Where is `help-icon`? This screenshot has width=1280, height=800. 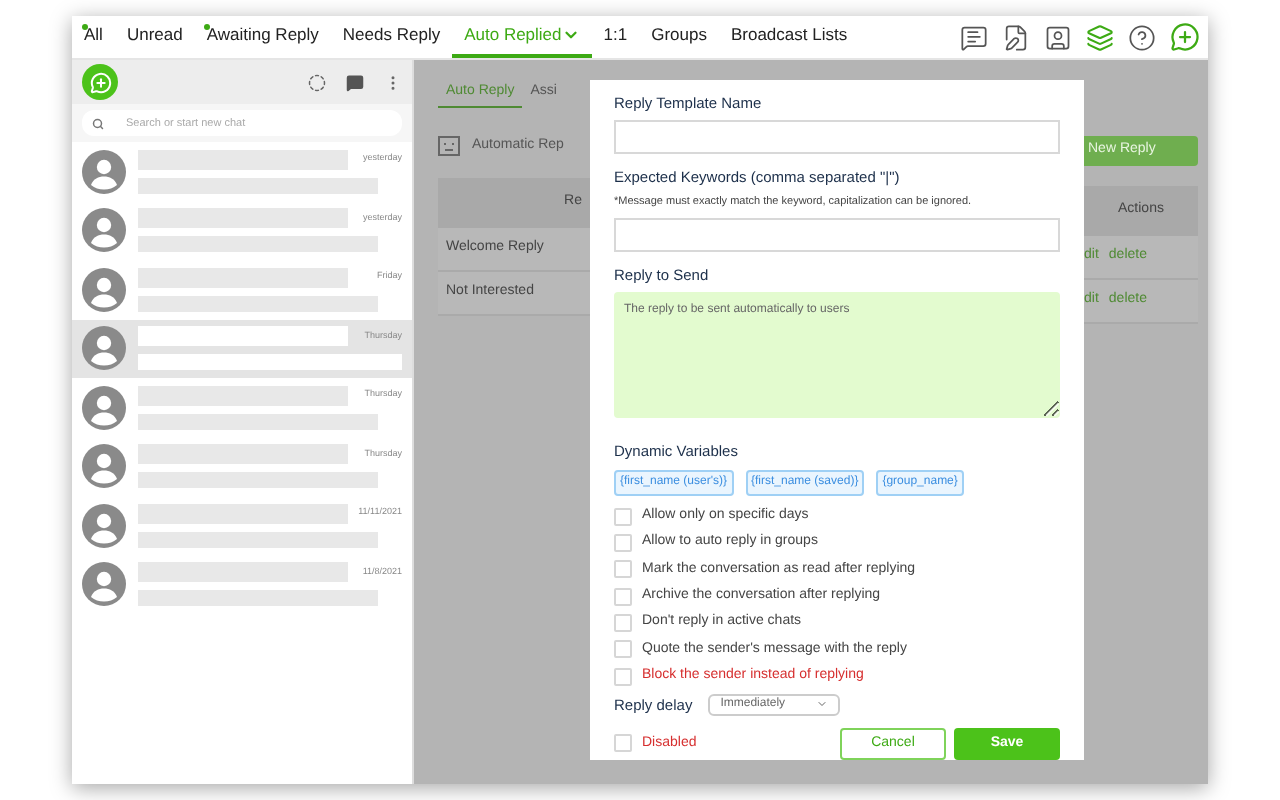
help-icon is located at coordinates (1142, 37).